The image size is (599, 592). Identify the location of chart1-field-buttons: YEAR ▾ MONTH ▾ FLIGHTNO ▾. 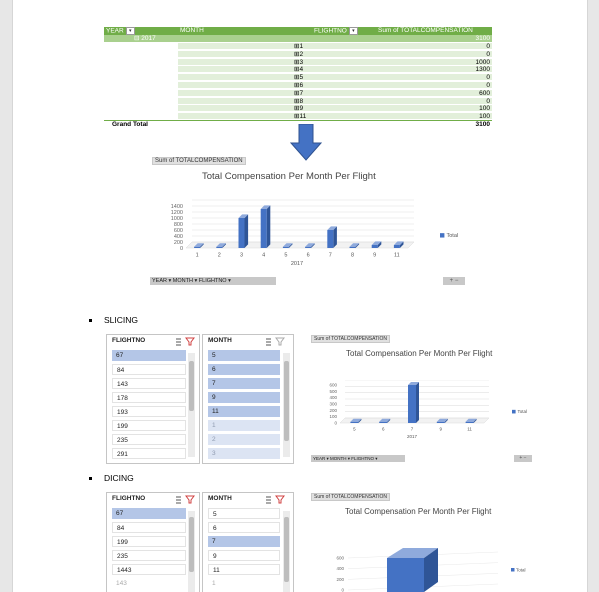
(213, 281).